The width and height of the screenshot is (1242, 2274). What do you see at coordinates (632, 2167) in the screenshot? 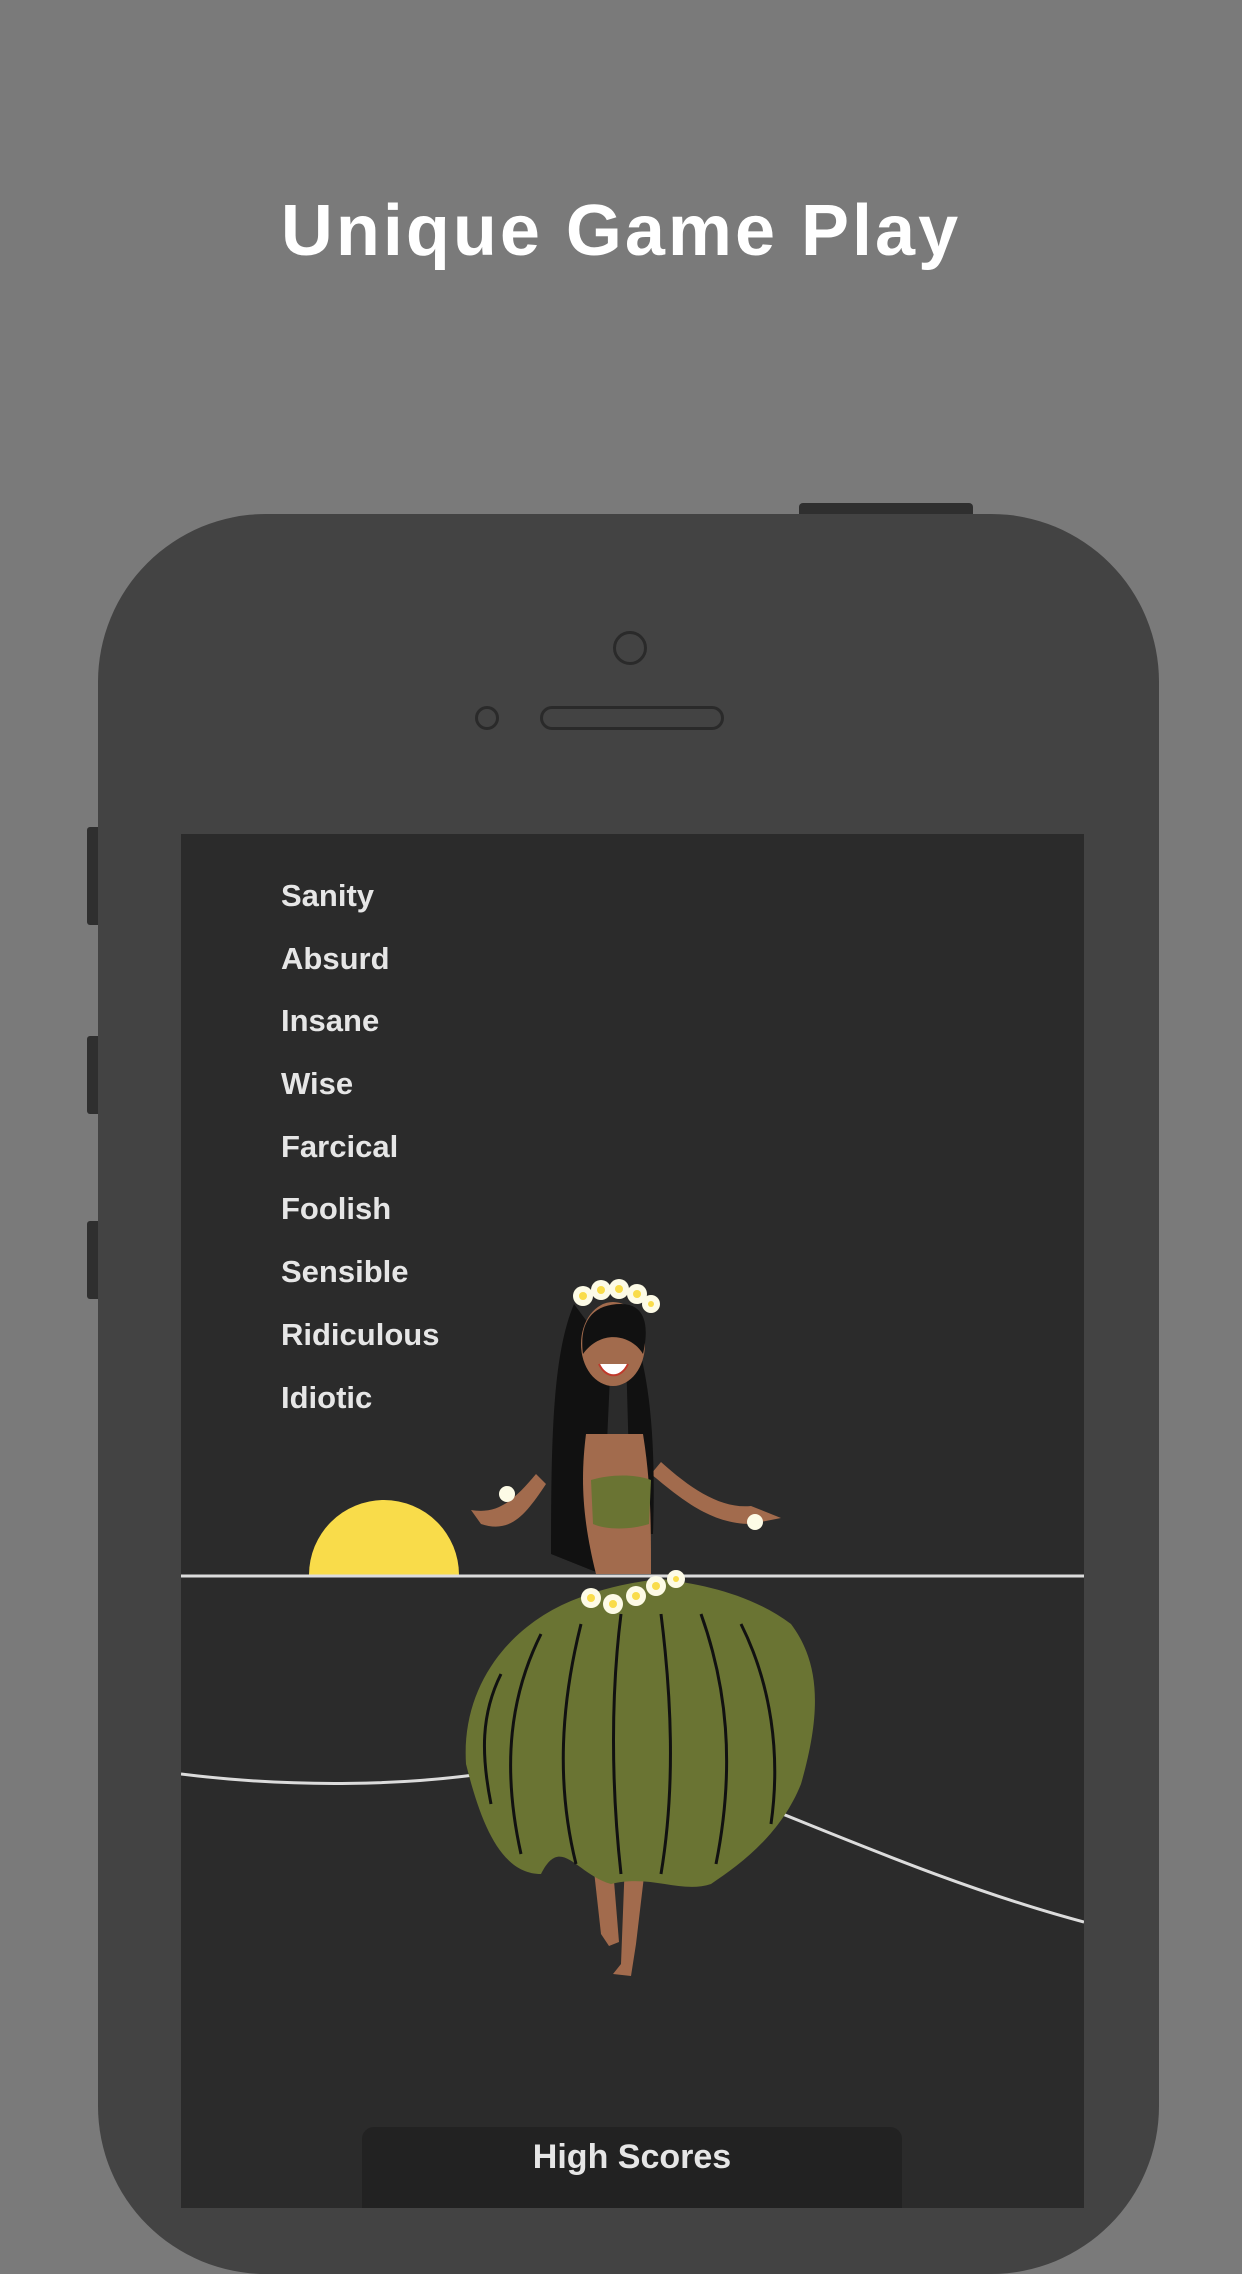
I see `high-scores-button: High Scores` at bounding box center [632, 2167].